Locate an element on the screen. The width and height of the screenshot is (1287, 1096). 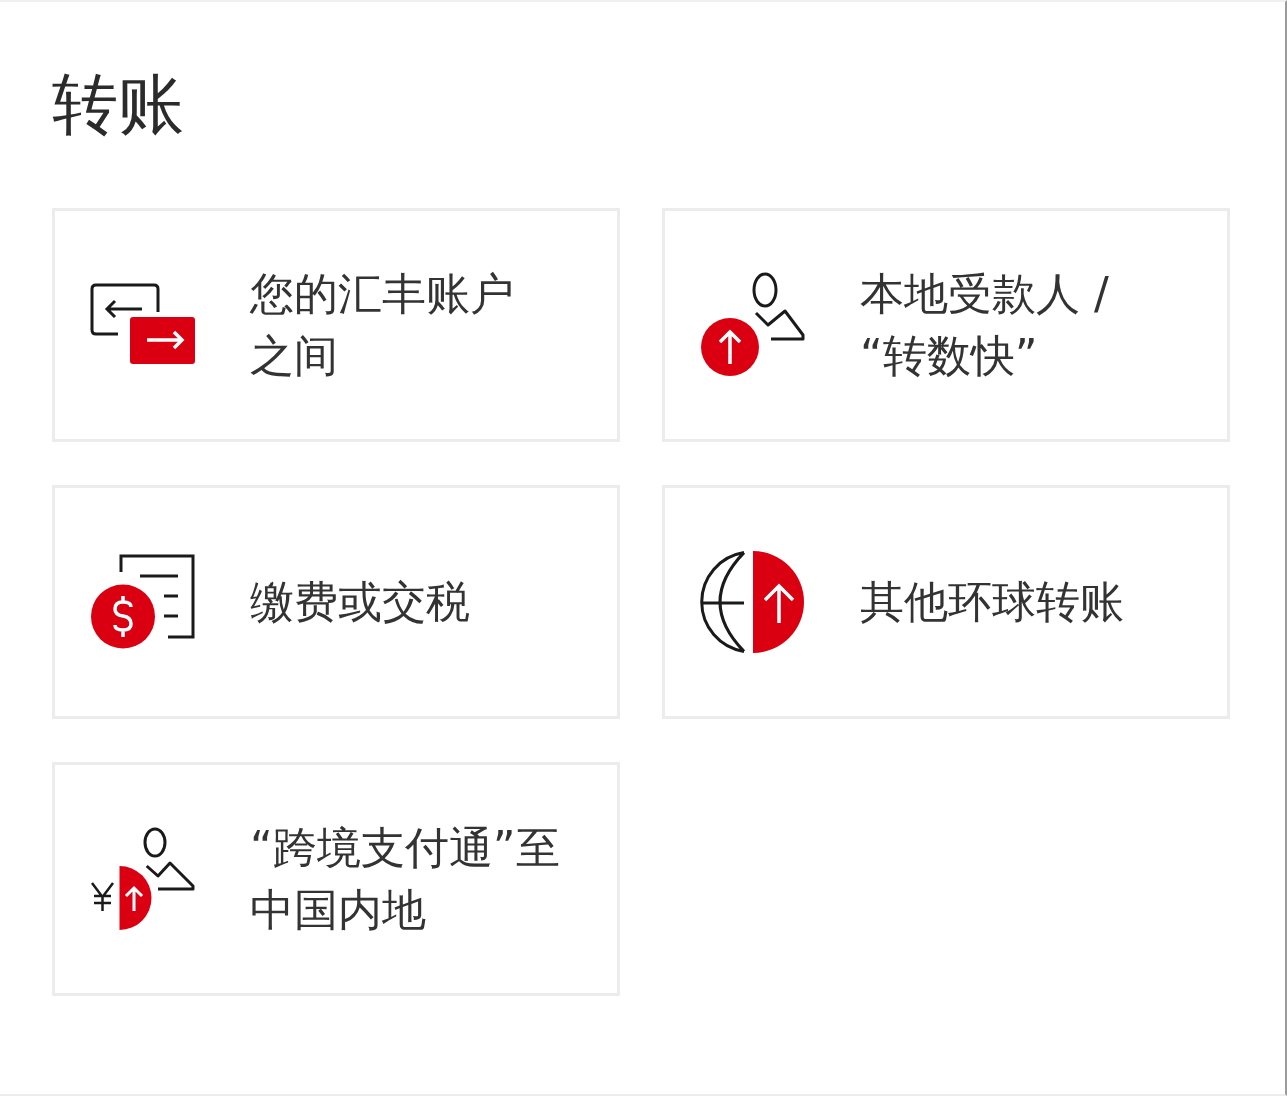
transfer-option-button: 您的汇丰账户 之间 is located at coordinates (336, 325).